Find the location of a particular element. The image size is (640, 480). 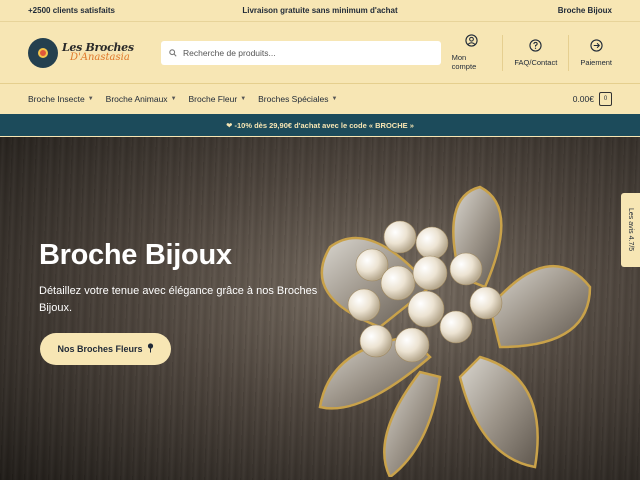

pin-icon is located at coordinates (150, 349).